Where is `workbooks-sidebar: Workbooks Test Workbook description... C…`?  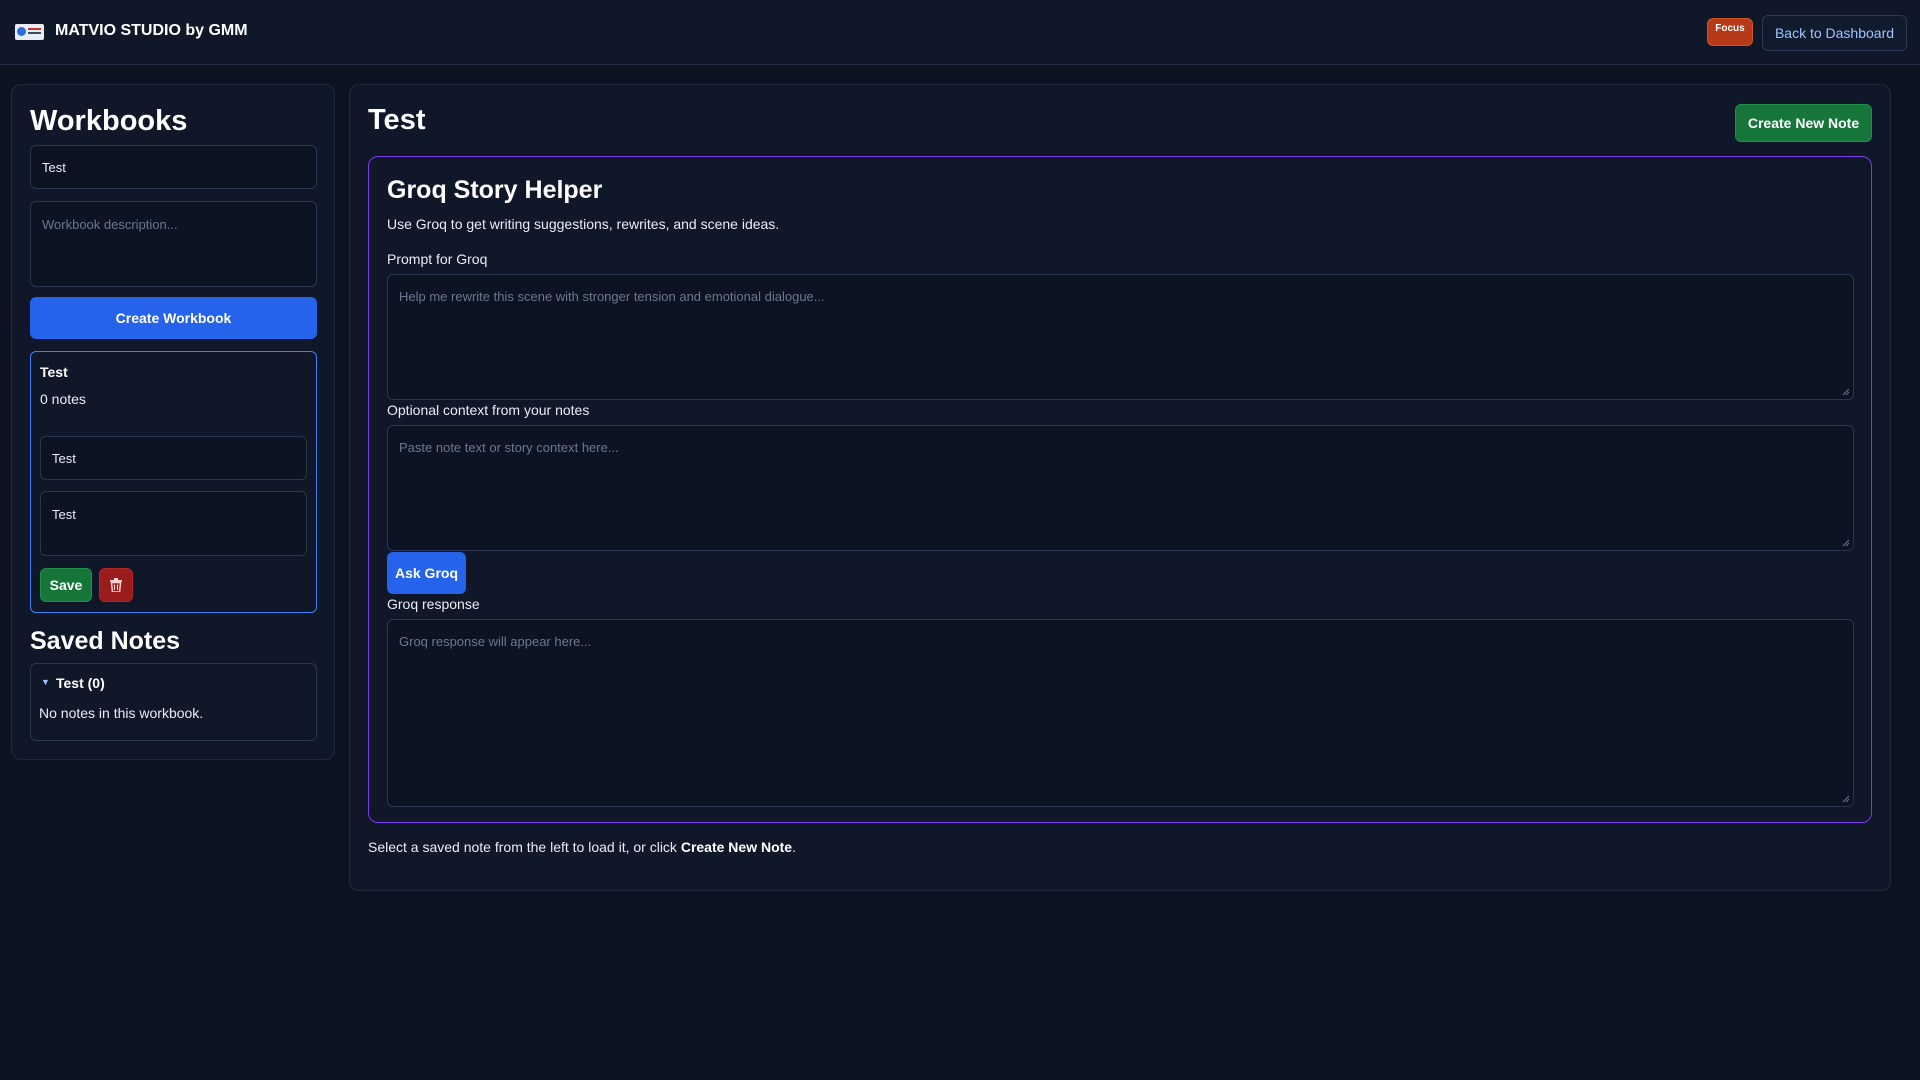 workbooks-sidebar: Workbooks Test Workbook description... C… is located at coordinates (173, 422).